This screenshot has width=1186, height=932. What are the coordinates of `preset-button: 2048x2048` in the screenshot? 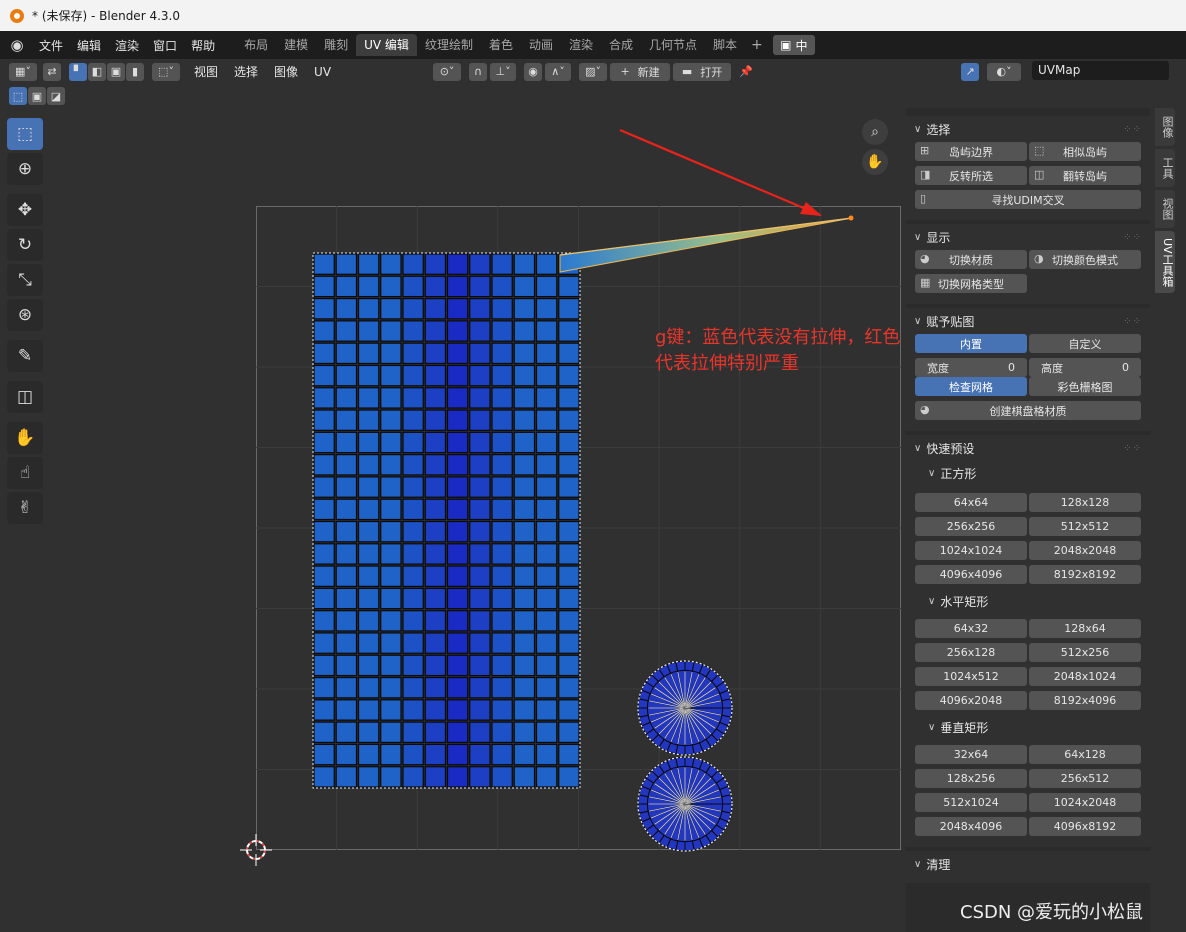 It's located at (1085, 550).